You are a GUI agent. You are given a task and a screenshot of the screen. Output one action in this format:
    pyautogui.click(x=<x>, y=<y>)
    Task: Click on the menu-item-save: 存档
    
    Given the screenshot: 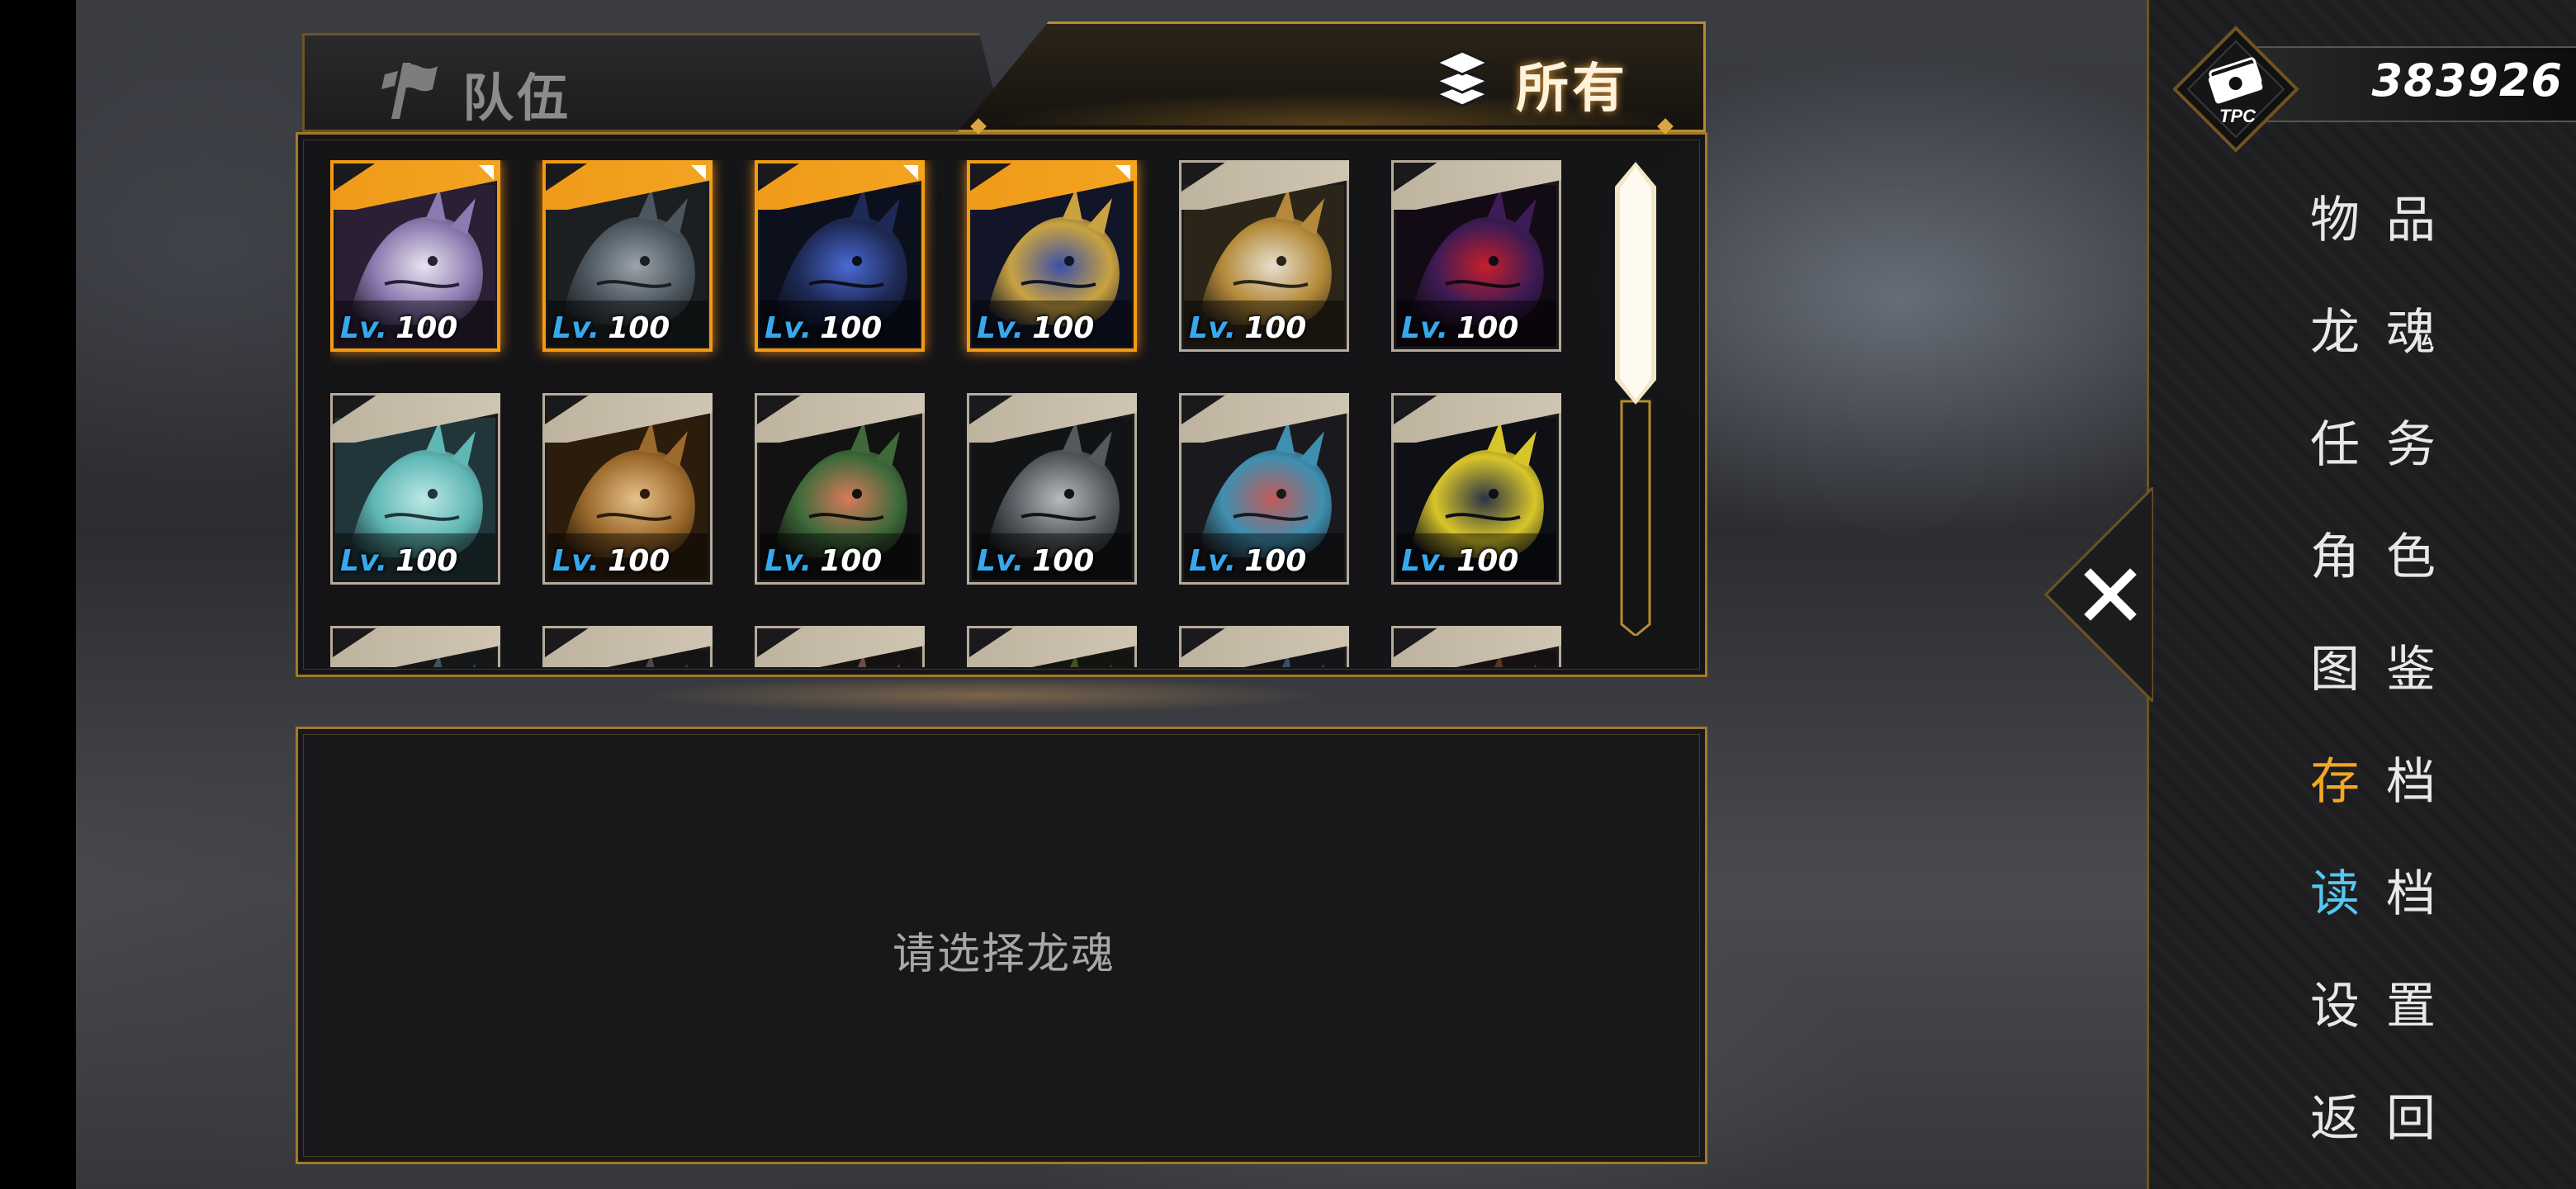 What is the action you would take?
    pyautogui.click(x=2427, y=770)
    